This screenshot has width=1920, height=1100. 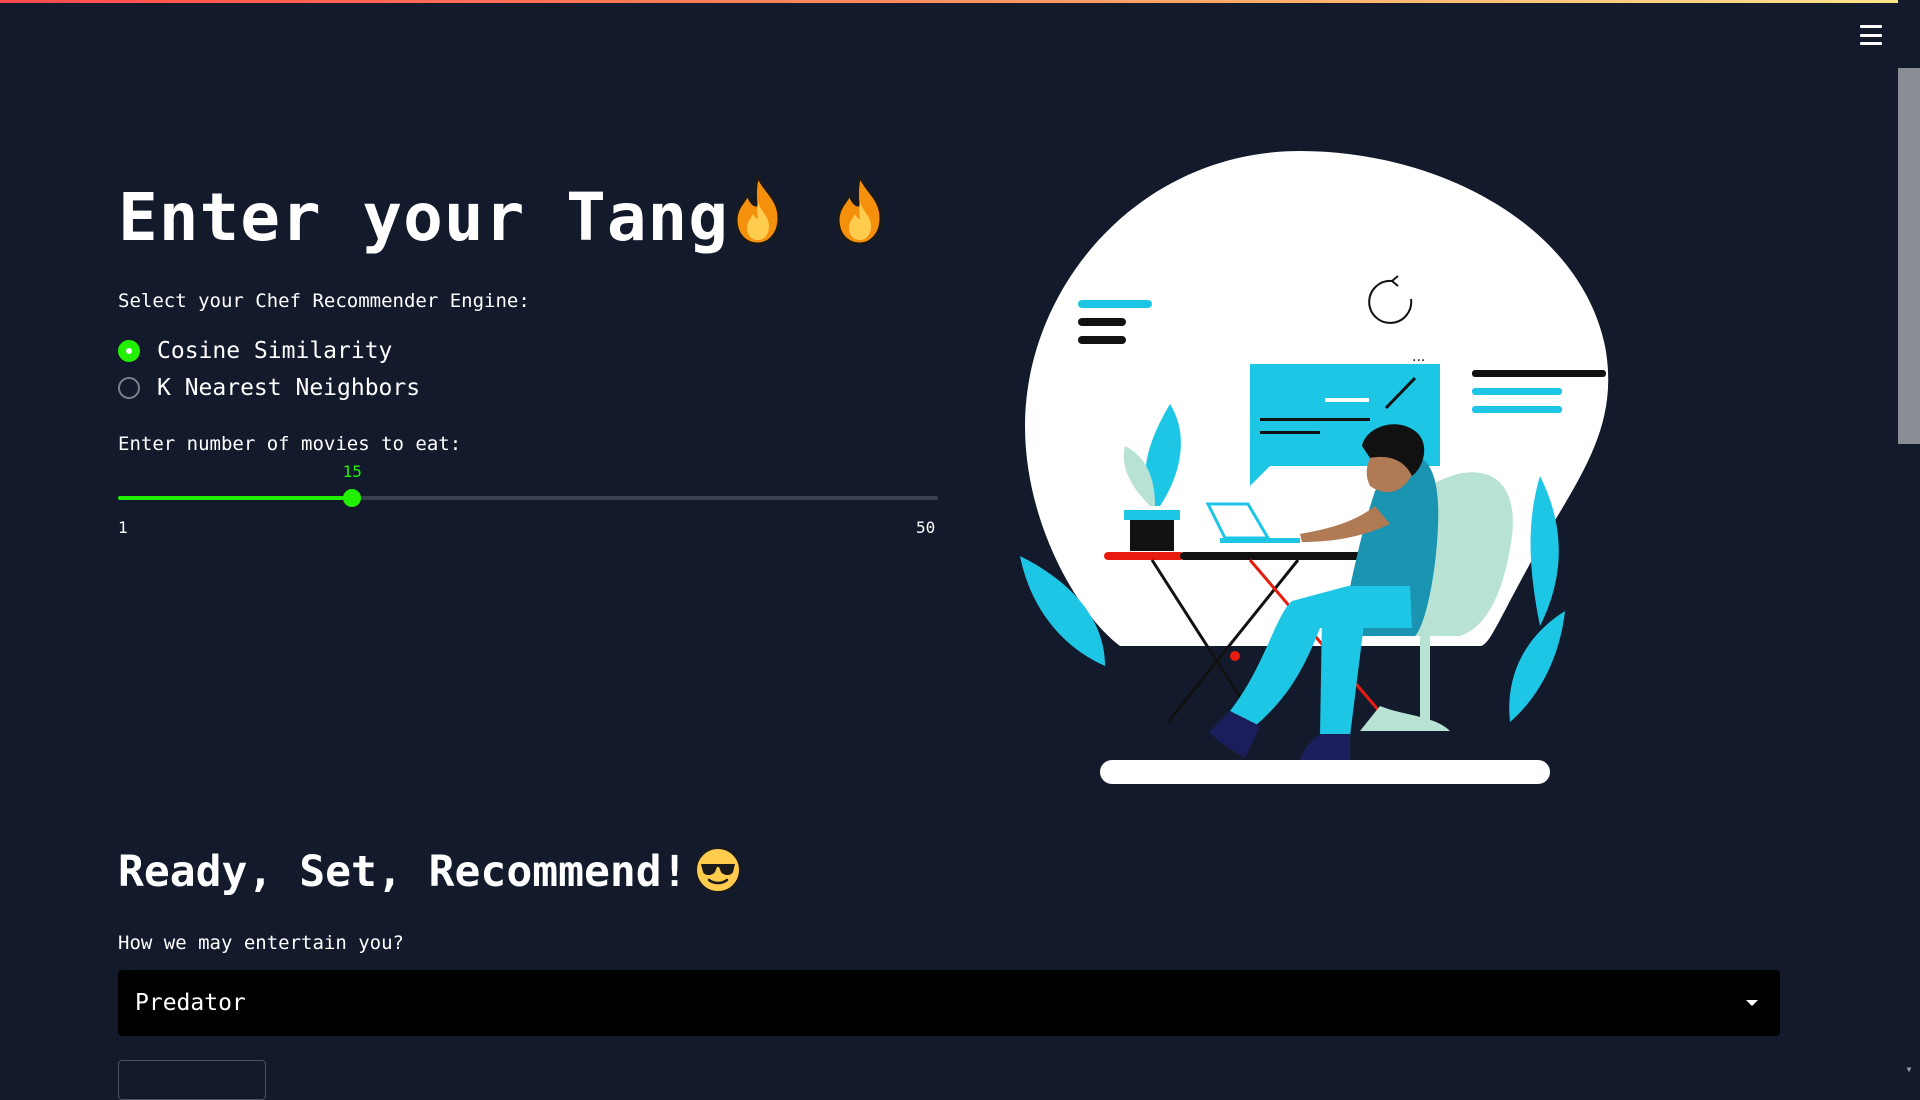 What do you see at coordinates (1752, 1003) in the screenshot?
I see `chevron-down-icon` at bounding box center [1752, 1003].